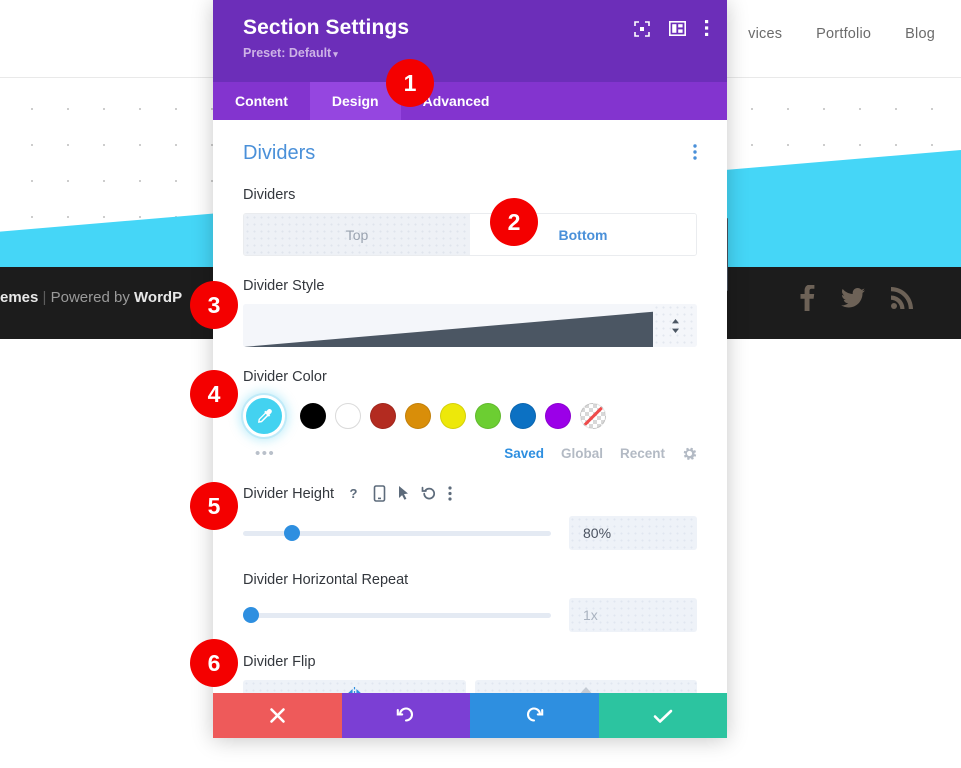 This screenshot has width=961, height=768. I want to click on color-tab-global: Global, so click(582, 453).